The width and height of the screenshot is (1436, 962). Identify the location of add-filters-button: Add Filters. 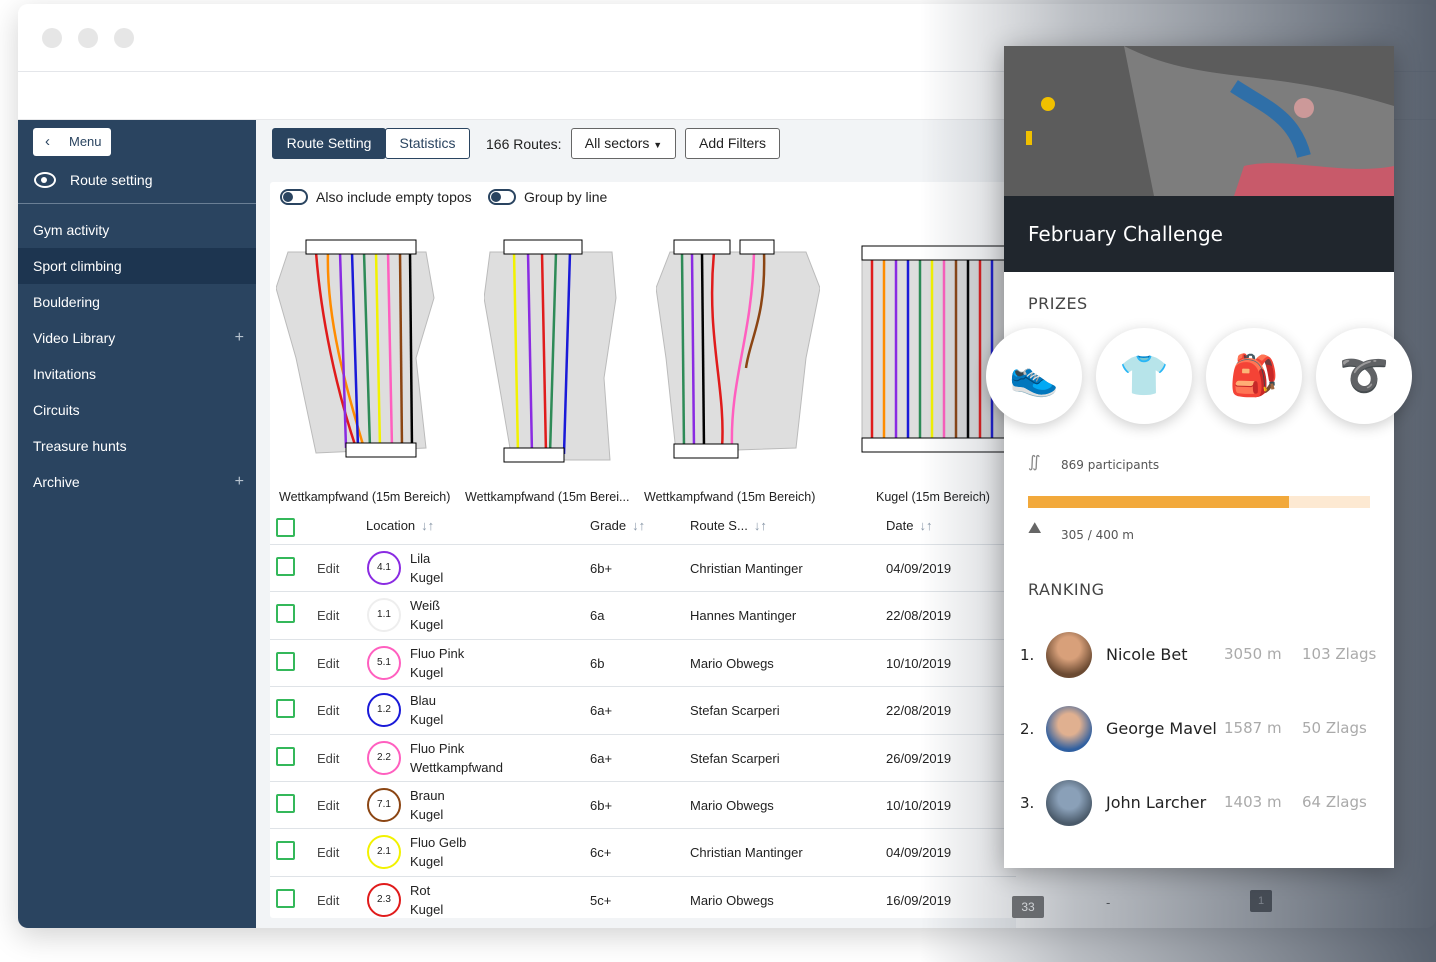
(732, 143).